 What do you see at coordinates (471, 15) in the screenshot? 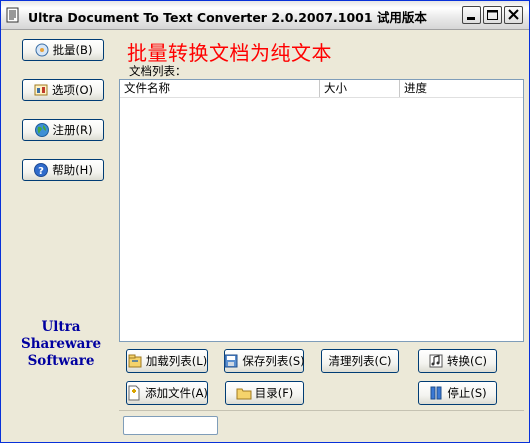
I see `minimize-button` at bounding box center [471, 15].